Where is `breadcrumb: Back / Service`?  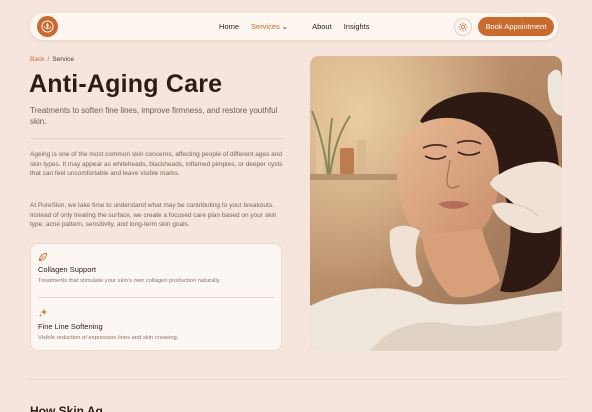
breadcrumb: Back / Service is located at coordinates (52, 59).